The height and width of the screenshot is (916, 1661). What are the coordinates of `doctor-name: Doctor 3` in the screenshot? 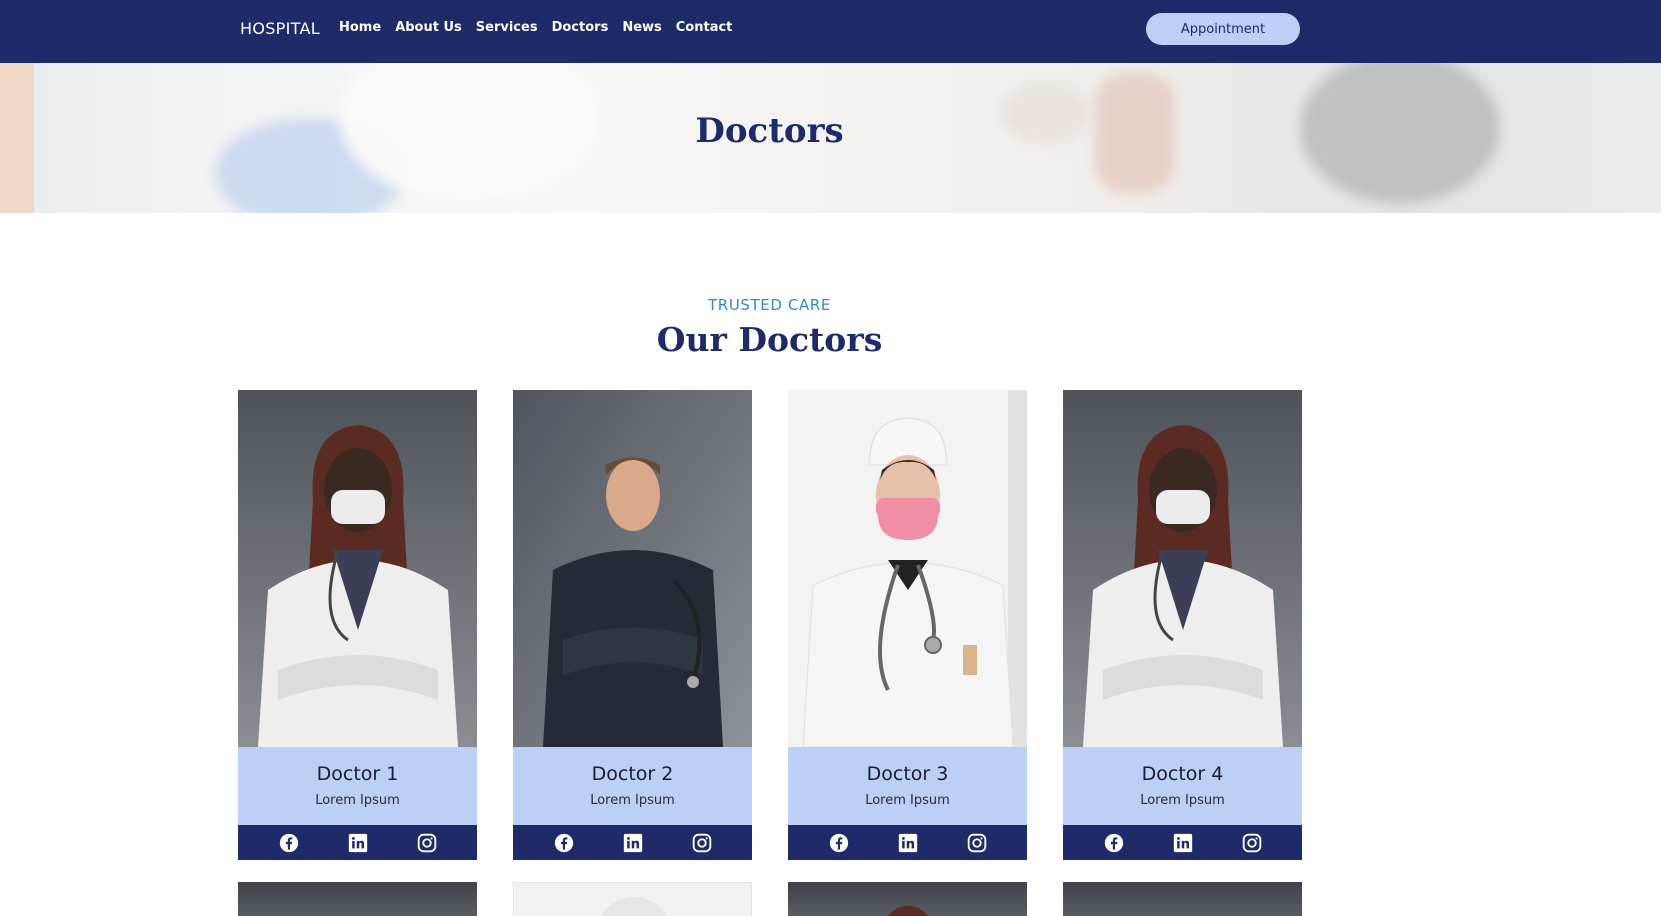 It's located at (907, 774).